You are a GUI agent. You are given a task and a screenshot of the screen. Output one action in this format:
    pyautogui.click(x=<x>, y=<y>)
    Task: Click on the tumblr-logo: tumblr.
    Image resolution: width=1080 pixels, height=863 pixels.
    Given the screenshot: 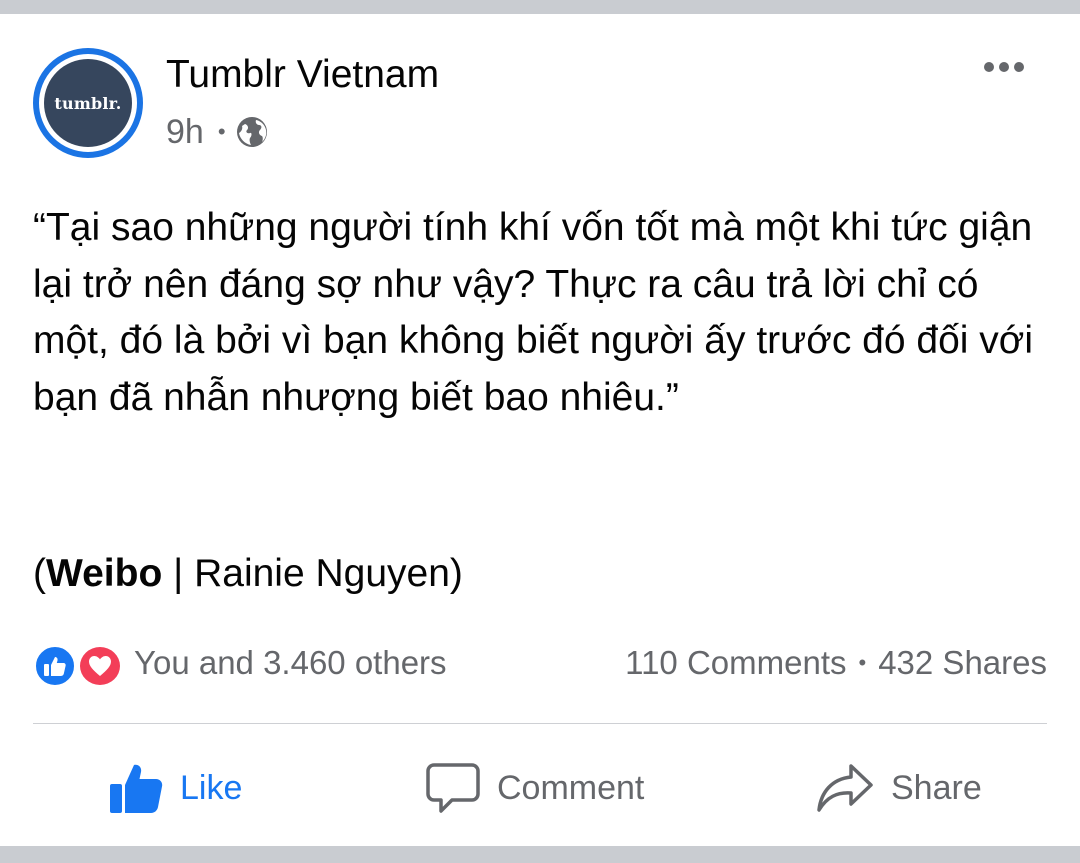 What is the action you would take?
    pyautogui.click(x=88, y=103)
    